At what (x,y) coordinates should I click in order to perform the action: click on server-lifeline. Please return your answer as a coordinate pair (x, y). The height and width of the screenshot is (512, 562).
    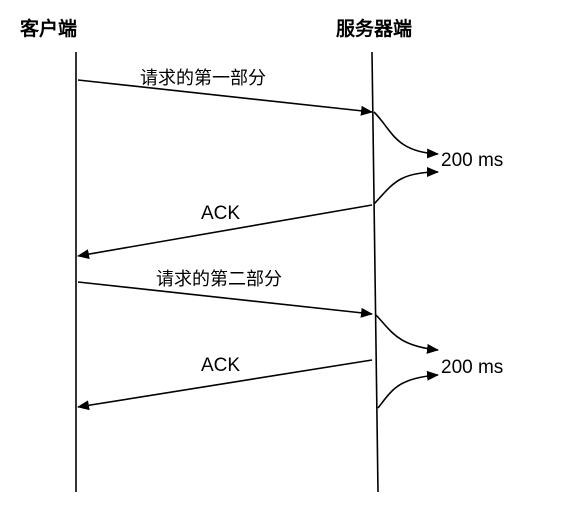
    Looking at the image, I should click on (375, 272).